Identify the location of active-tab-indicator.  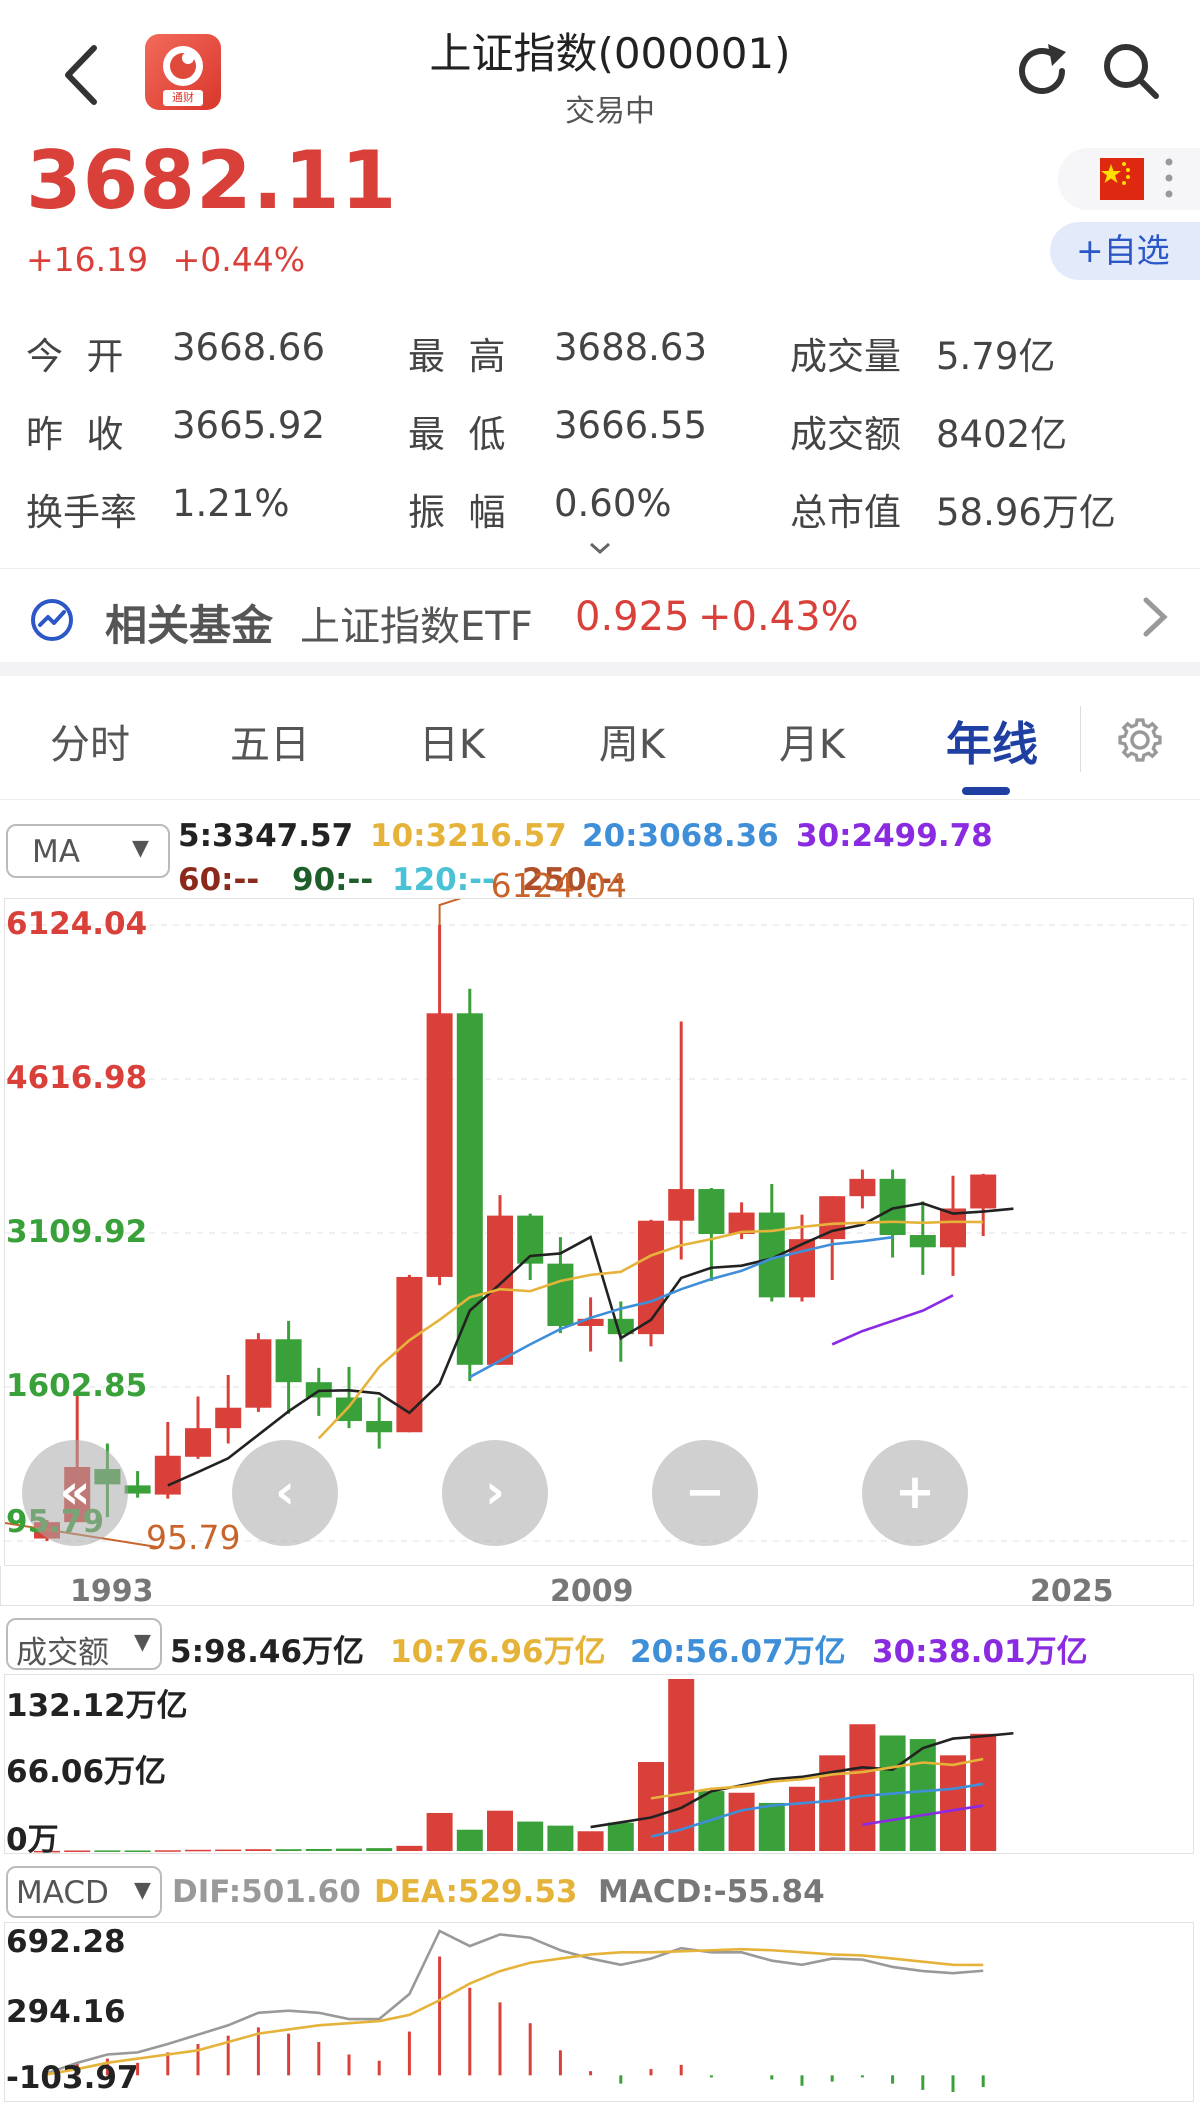
(986, 791).